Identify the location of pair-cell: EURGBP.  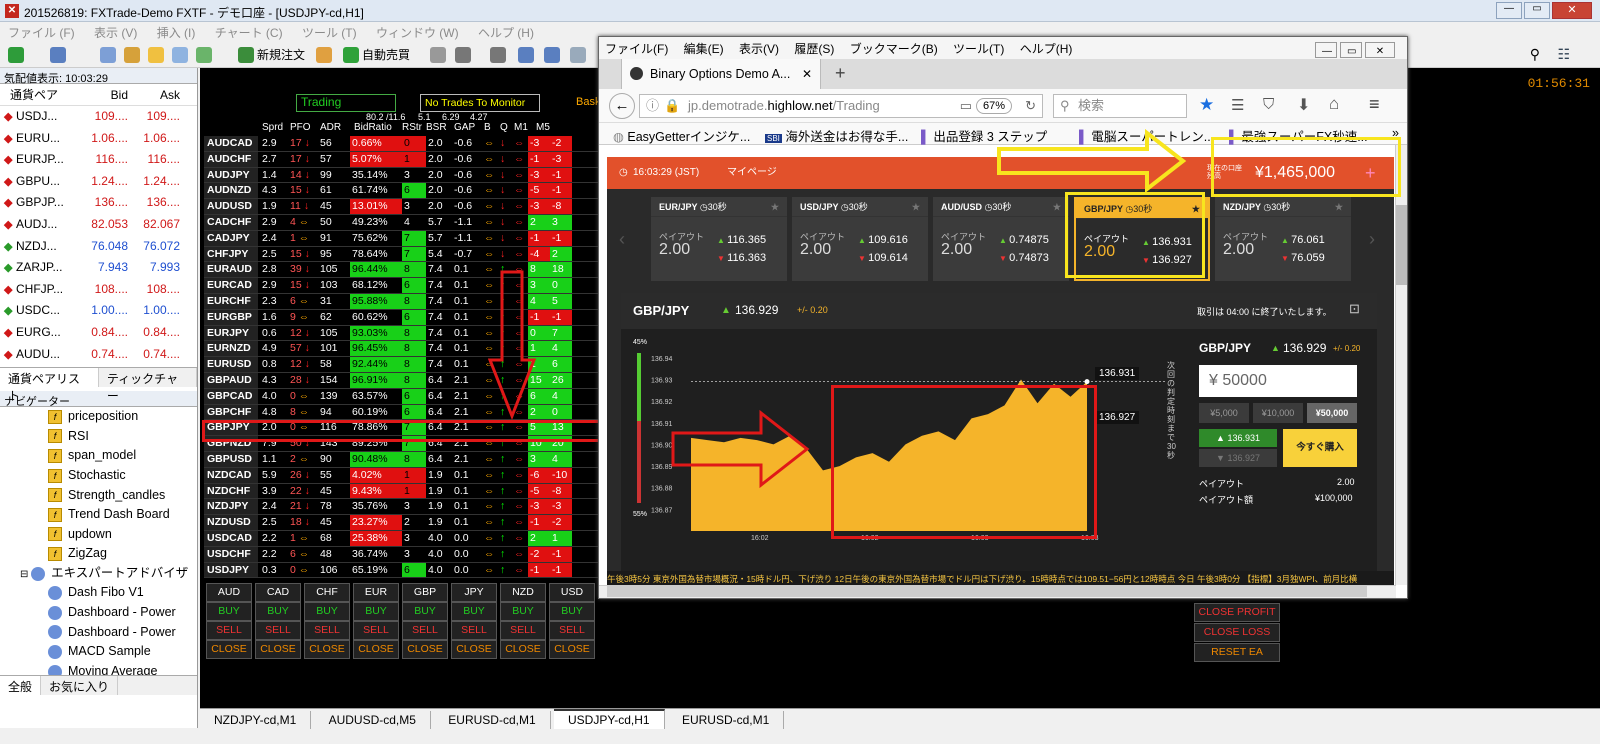
(231, 317).